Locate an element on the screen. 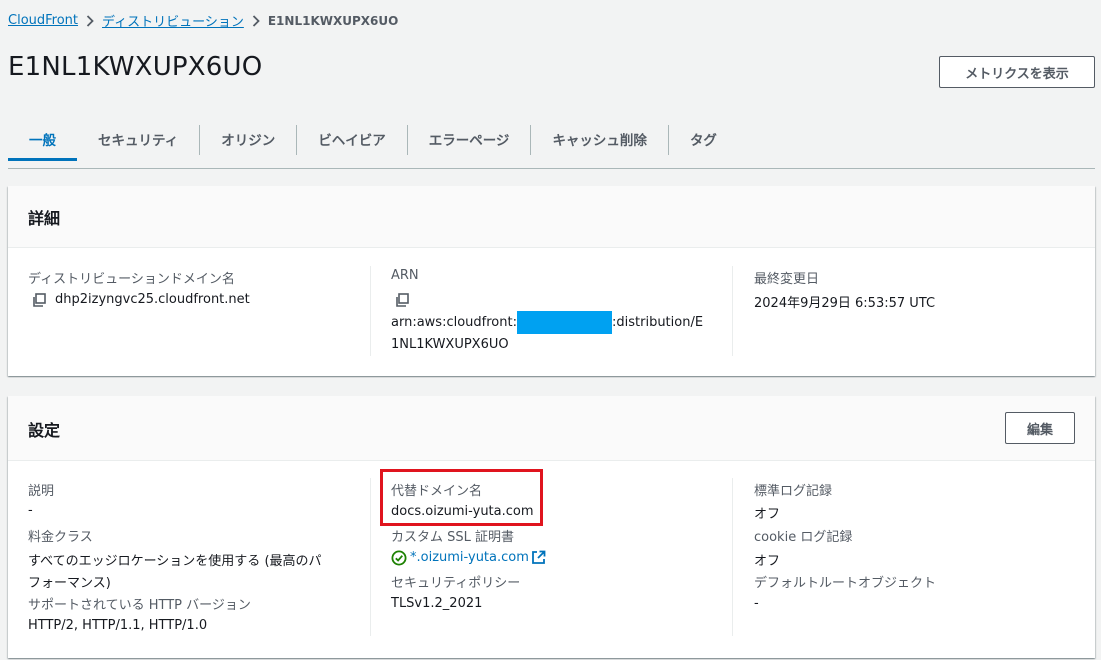  ssl-certificate-link: *.oizumi-yuta.com is located at coordinates (469, 557).